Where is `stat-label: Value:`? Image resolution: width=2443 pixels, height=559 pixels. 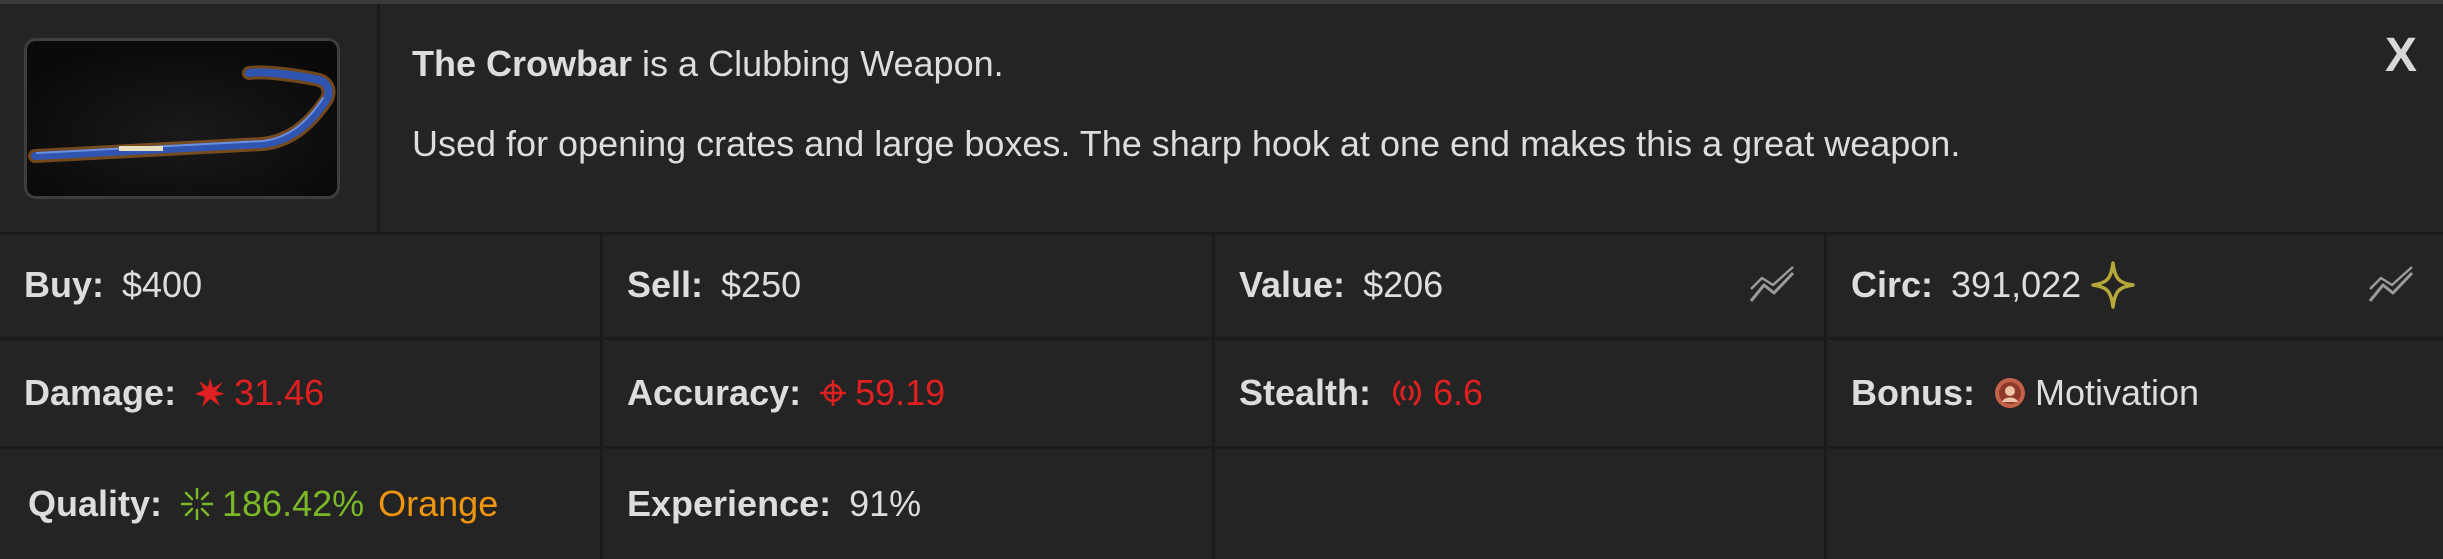 stat-label: Value: is located at coordinates (1292, 284).